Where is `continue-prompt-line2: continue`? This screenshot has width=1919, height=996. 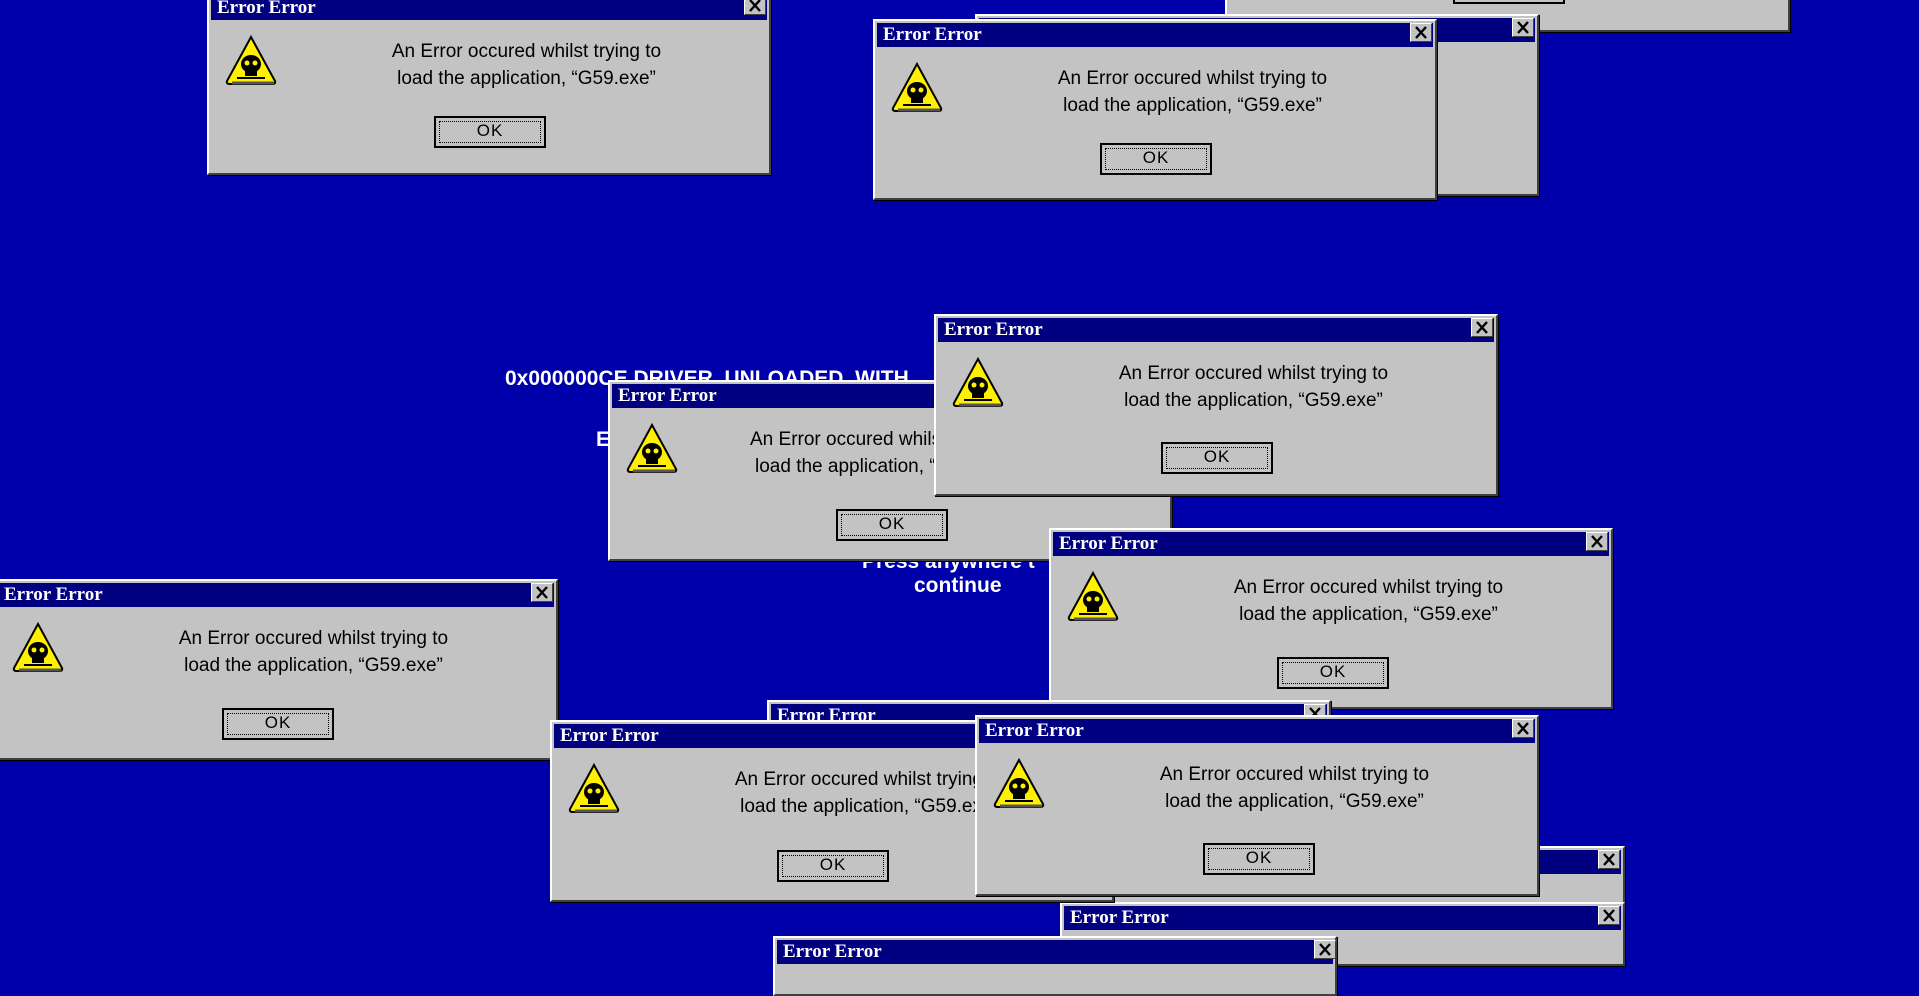
continue-prompt-line2: continue is located at coordinates (958, 585).